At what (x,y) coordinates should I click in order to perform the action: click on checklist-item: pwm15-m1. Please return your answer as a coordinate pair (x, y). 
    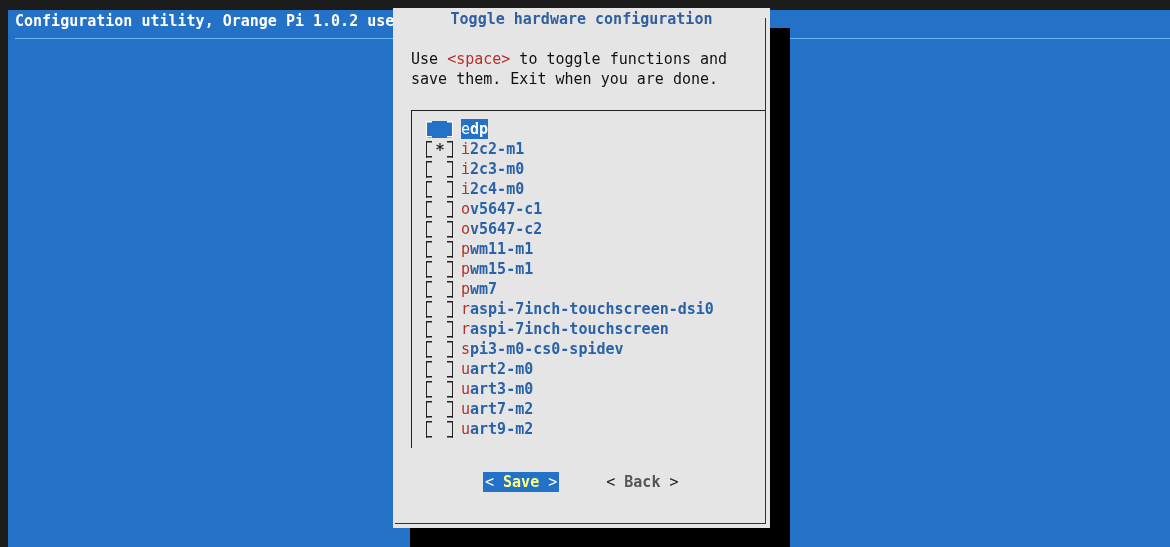
    Looking at the image, I should click on (497, 269).